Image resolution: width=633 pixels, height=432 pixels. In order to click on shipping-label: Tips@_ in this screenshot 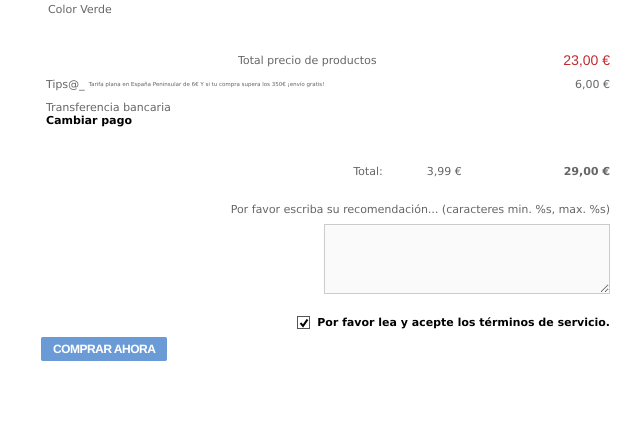, I will do `click(65, 84)`.